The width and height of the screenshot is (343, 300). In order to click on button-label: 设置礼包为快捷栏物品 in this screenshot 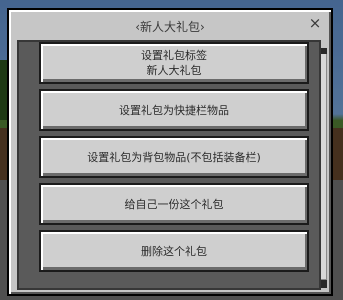, I will do `click(174, 110)`.